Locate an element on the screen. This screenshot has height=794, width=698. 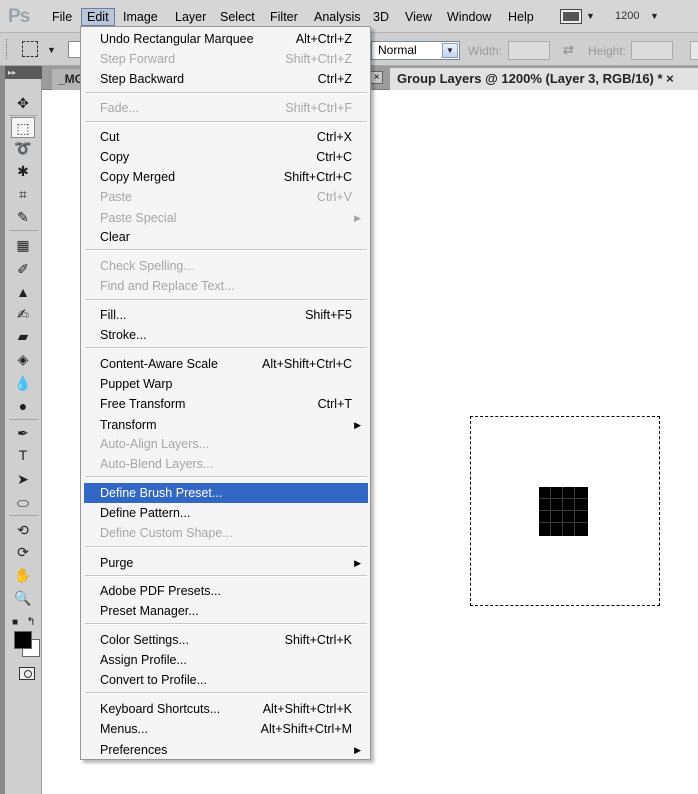
width-label: Width: is located at coordinates (485, 51).